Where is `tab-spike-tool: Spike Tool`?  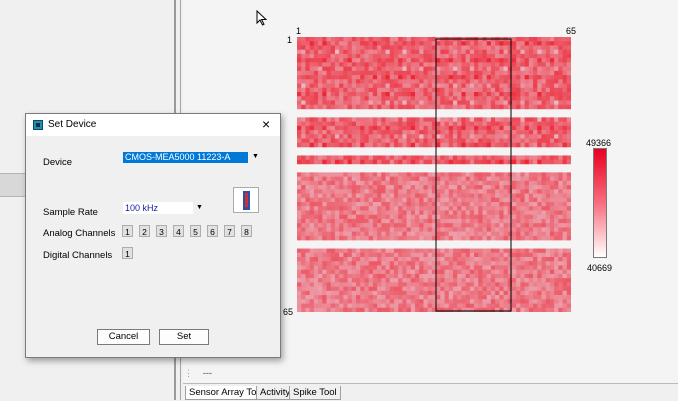
tab-spike-tool: Spike Tool is located at coordinates (315, 393).